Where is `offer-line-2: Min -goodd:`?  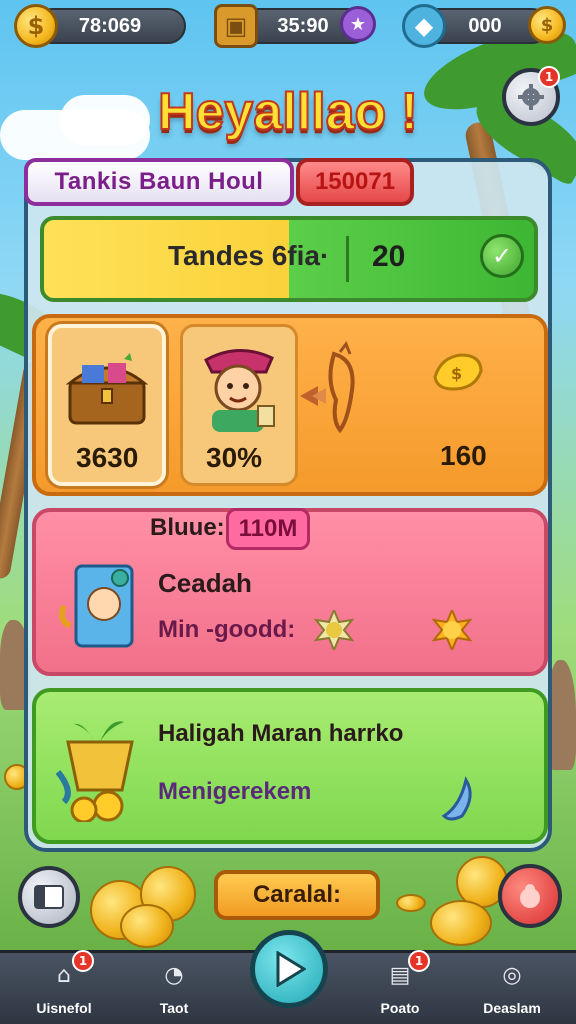
offer-line-2: Min -goodd: is located at coordinates (227, 629).